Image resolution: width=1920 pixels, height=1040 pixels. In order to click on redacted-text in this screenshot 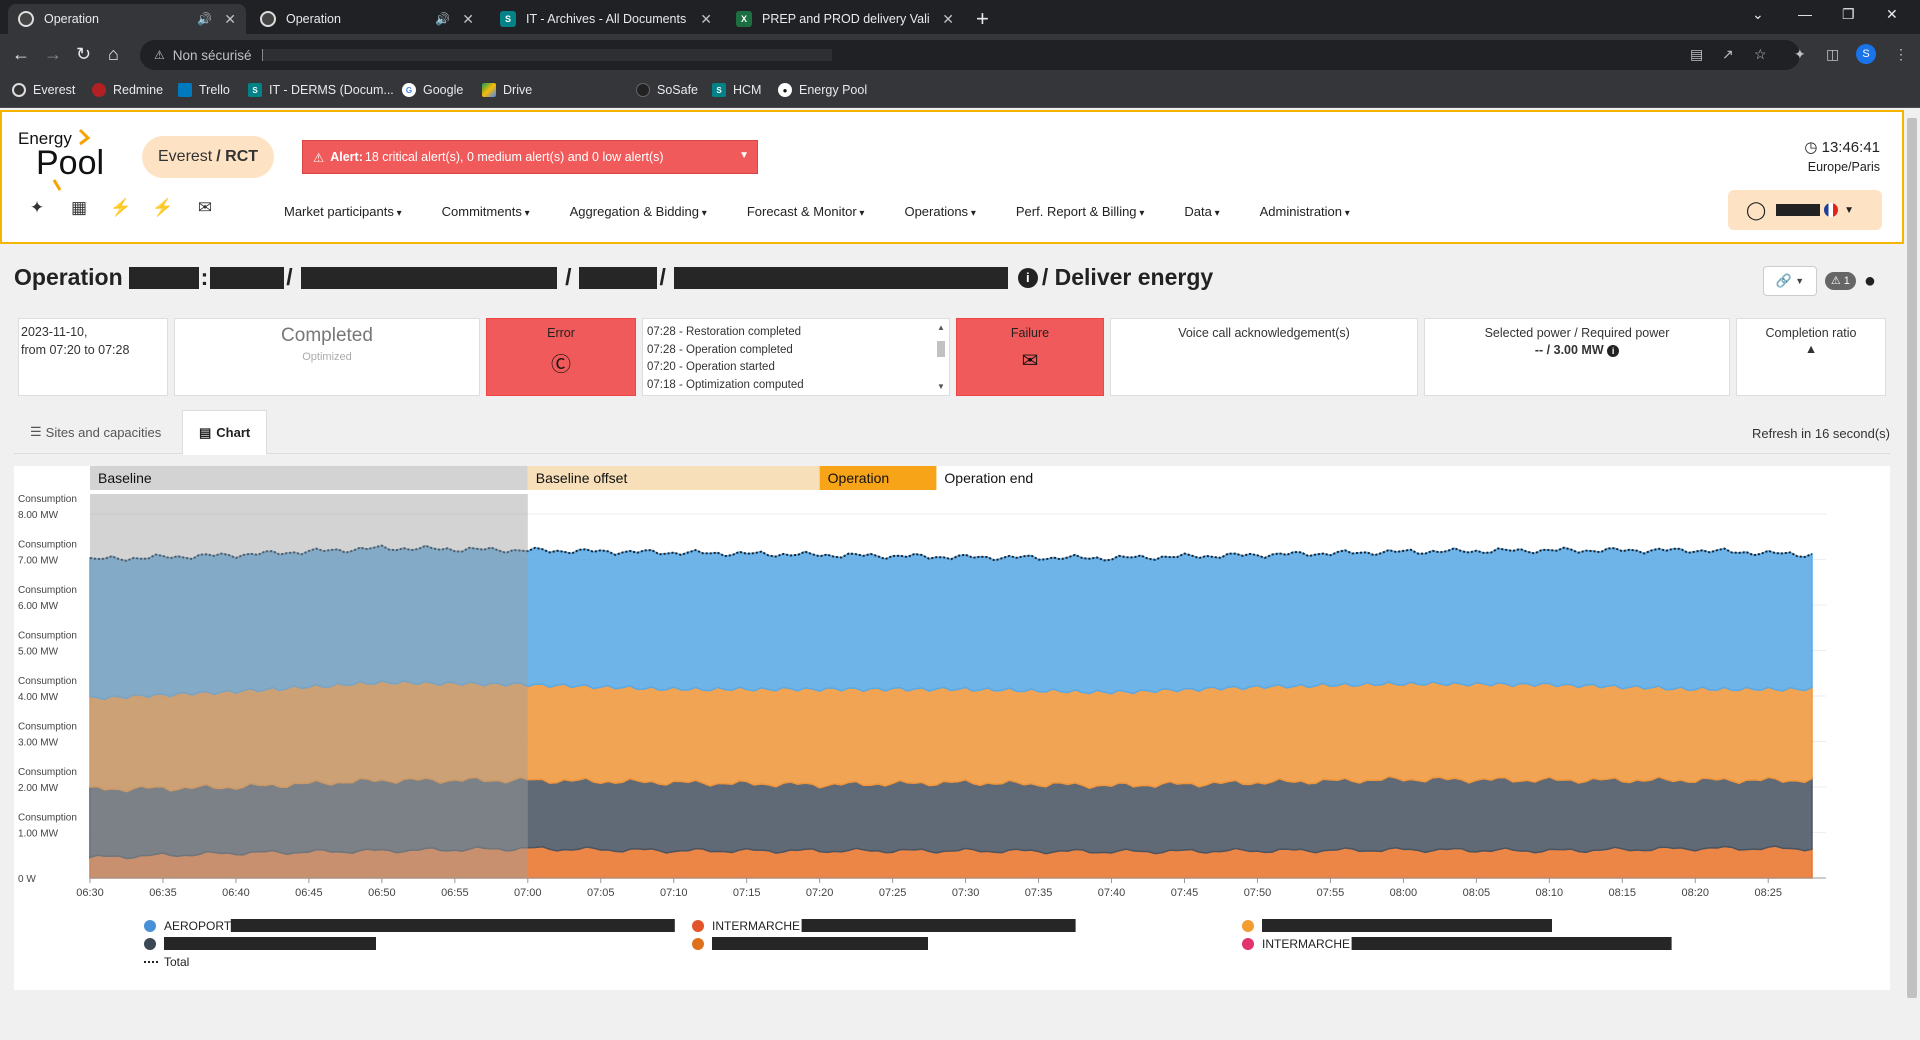, I will do `click(618, 277)`.